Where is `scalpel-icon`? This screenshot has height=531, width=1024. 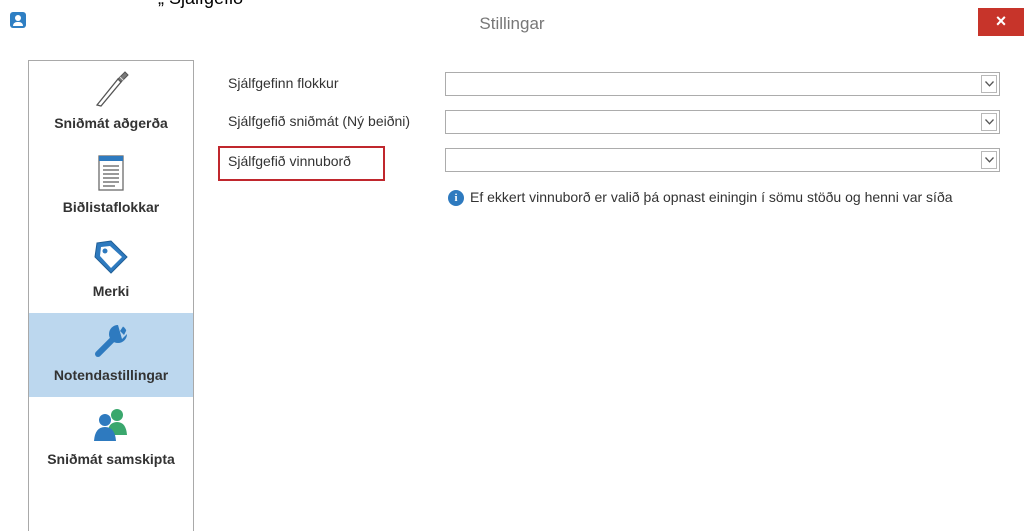
scalpel-icon is located at coordinates (112, 89).